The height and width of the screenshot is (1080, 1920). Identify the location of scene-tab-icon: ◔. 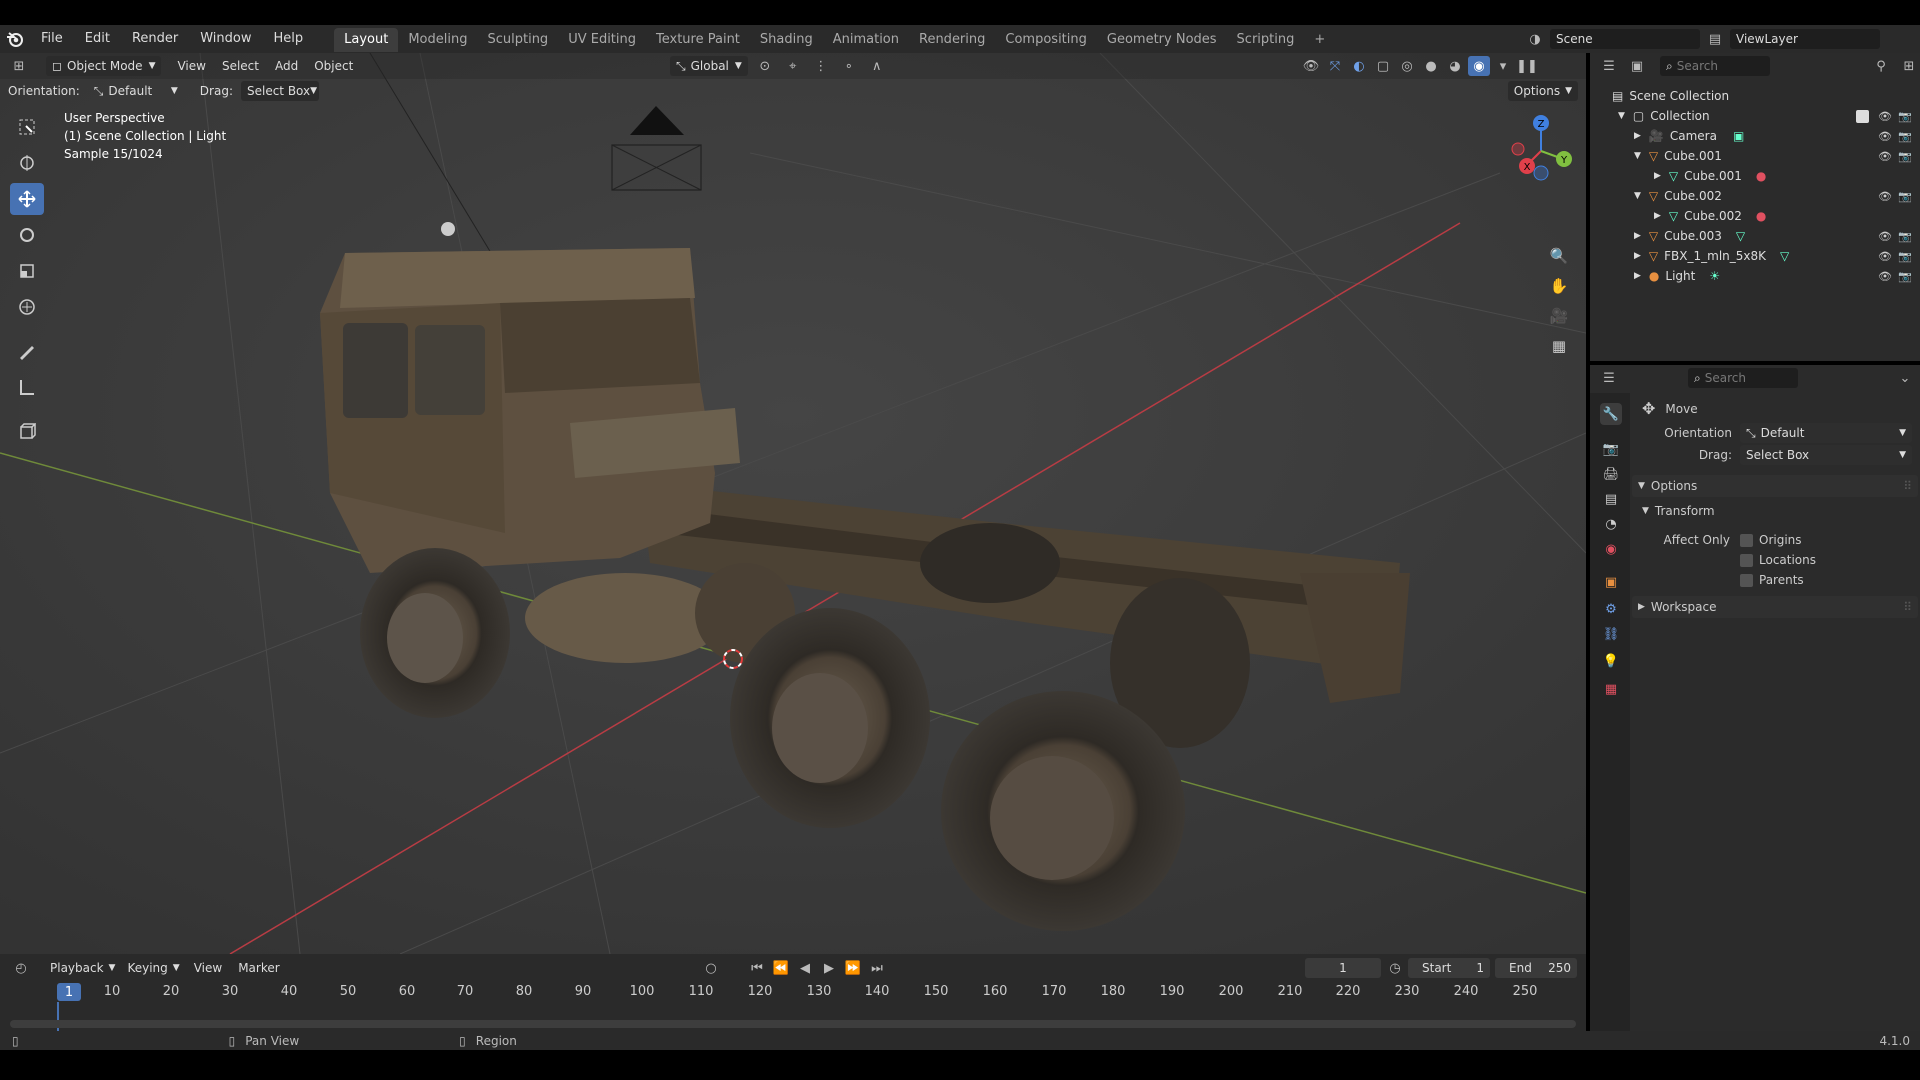
(1611, 524).